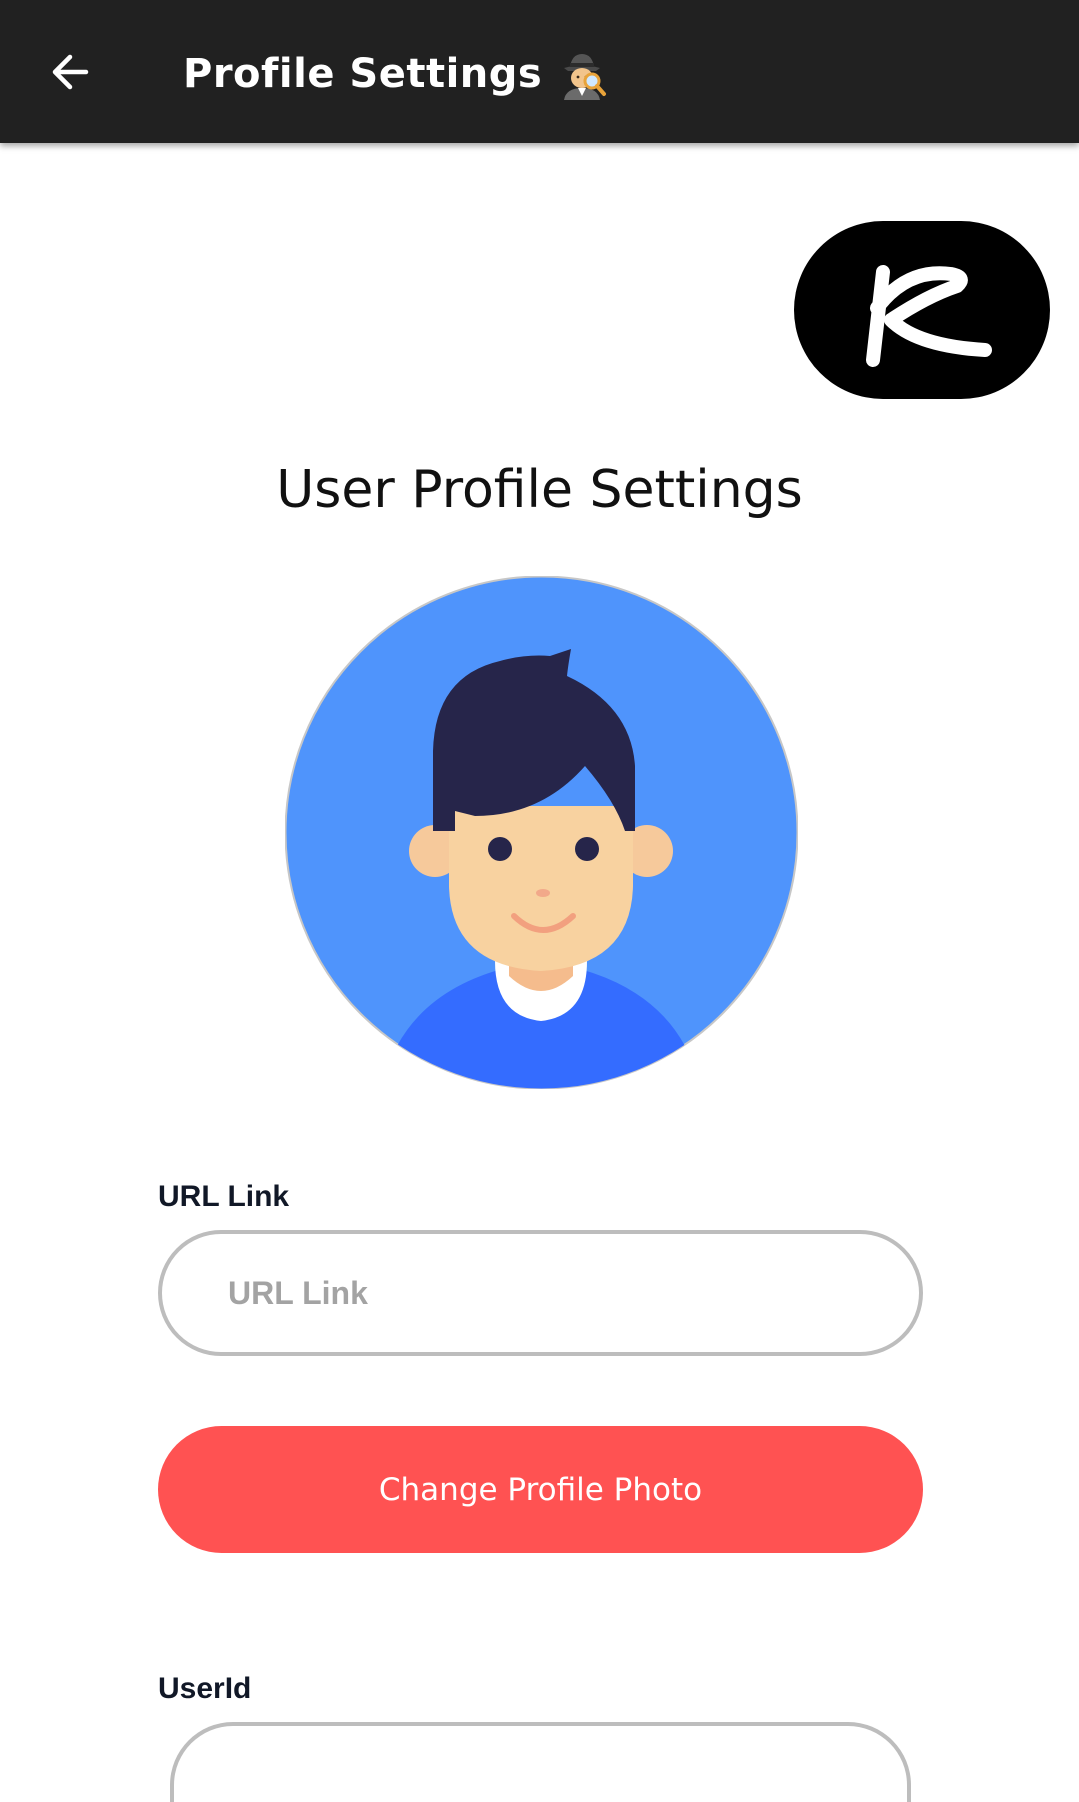 Image resolution: width=1079 pixels, height=1802 pixels. Describe the element at coordinates (205, 1688) in the screenshot. I see `userid-label: UserId` at that location.